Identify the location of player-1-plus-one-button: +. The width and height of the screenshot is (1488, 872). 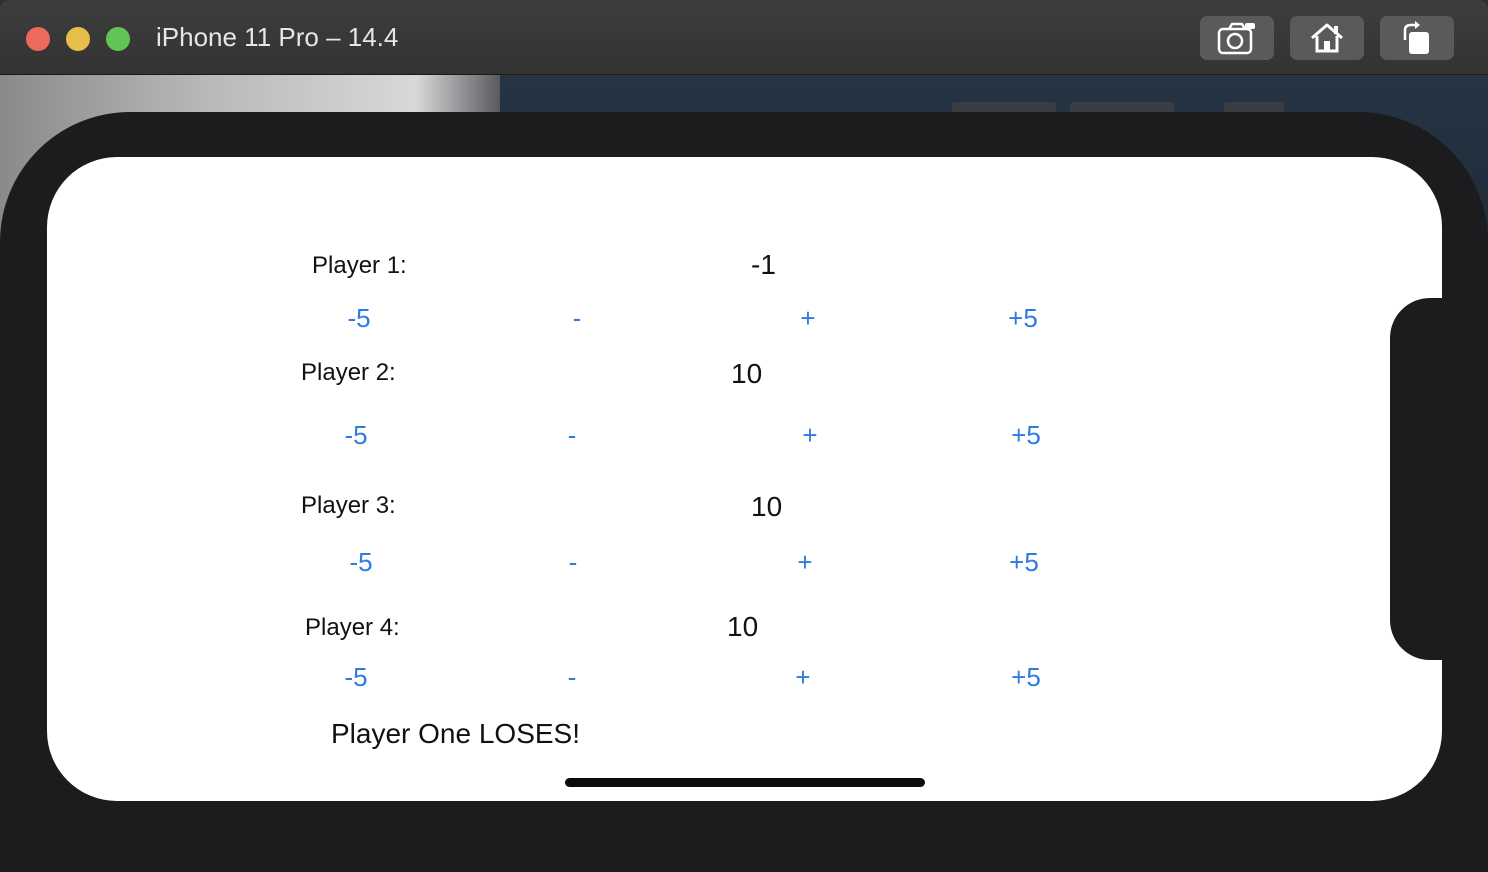
(807, 318).